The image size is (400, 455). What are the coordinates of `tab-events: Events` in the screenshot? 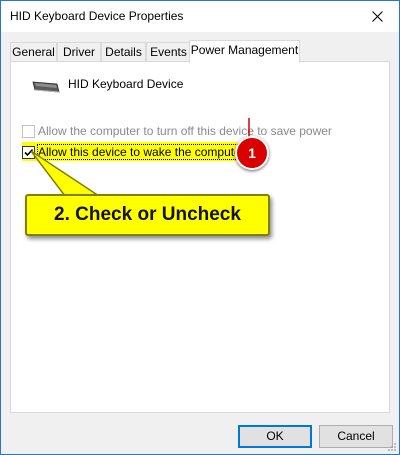 It's located at (168, 51).